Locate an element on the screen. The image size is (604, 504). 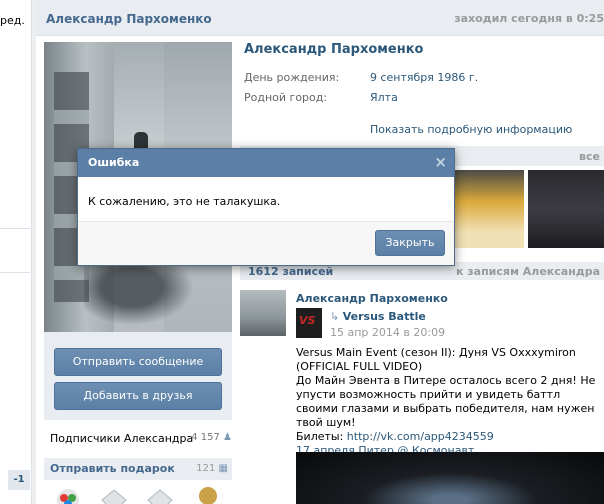
send-message-button: Отправить сообщение is located at coordinates (138, 362).